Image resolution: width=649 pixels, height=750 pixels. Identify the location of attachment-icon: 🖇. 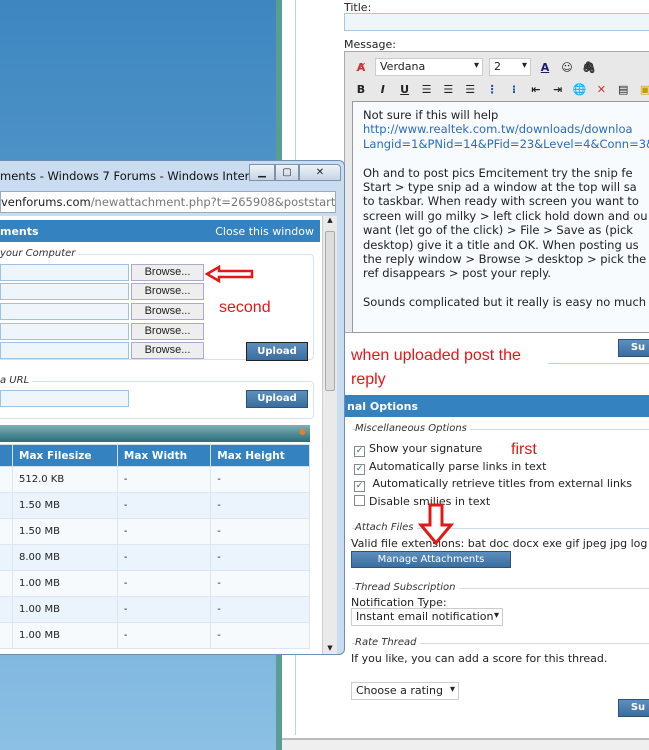
(589, 67).